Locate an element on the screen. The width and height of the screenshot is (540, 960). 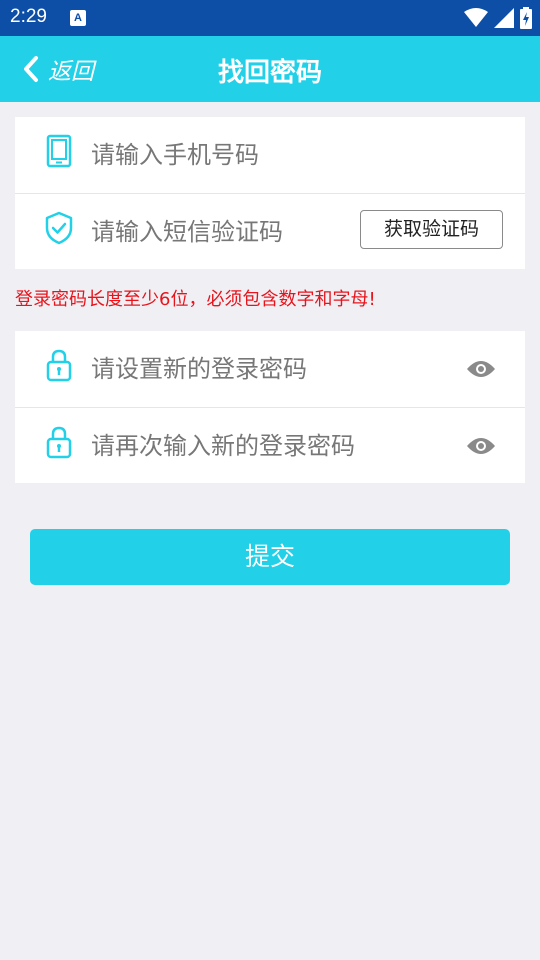
phone-row is located at coordinates (270, 155).